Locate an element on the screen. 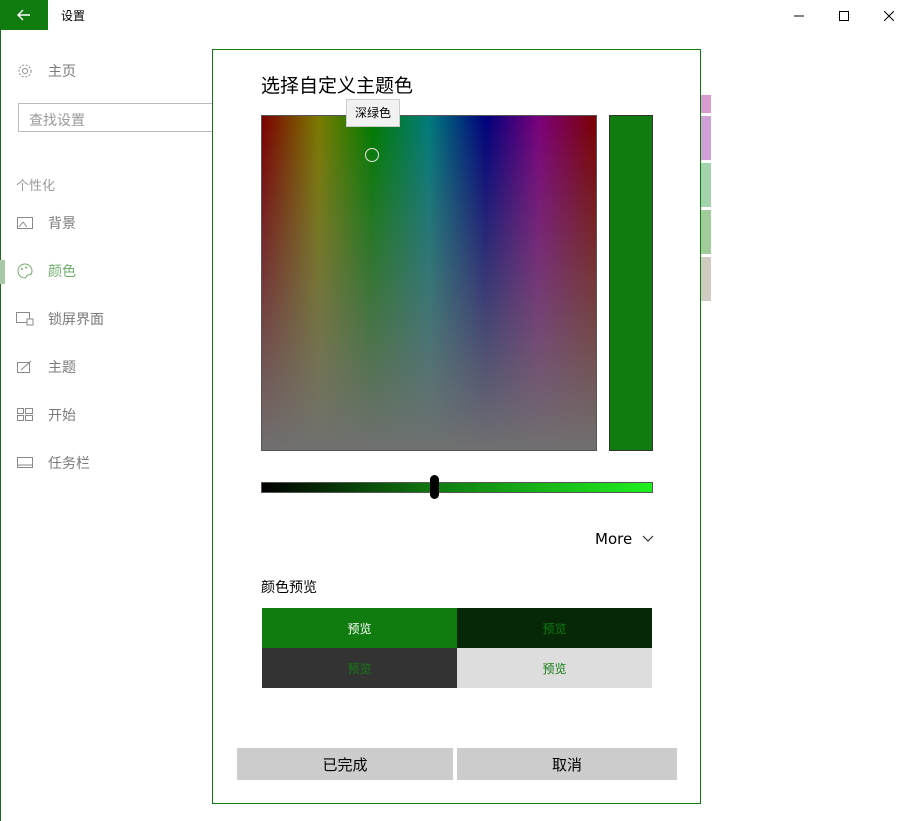 This screenshot has height=821, width=912. sidebar-item-label: 任务栏 is located at coordinates (69, 464).